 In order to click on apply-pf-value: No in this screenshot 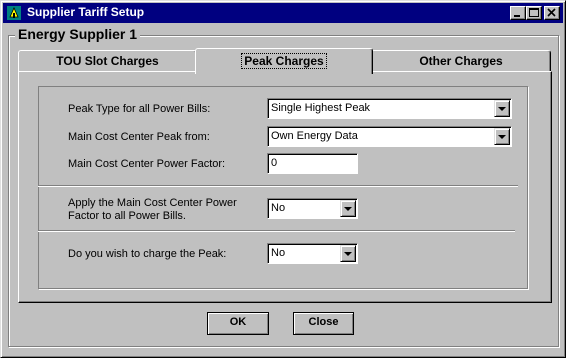, I will do `click(278, 208)`.